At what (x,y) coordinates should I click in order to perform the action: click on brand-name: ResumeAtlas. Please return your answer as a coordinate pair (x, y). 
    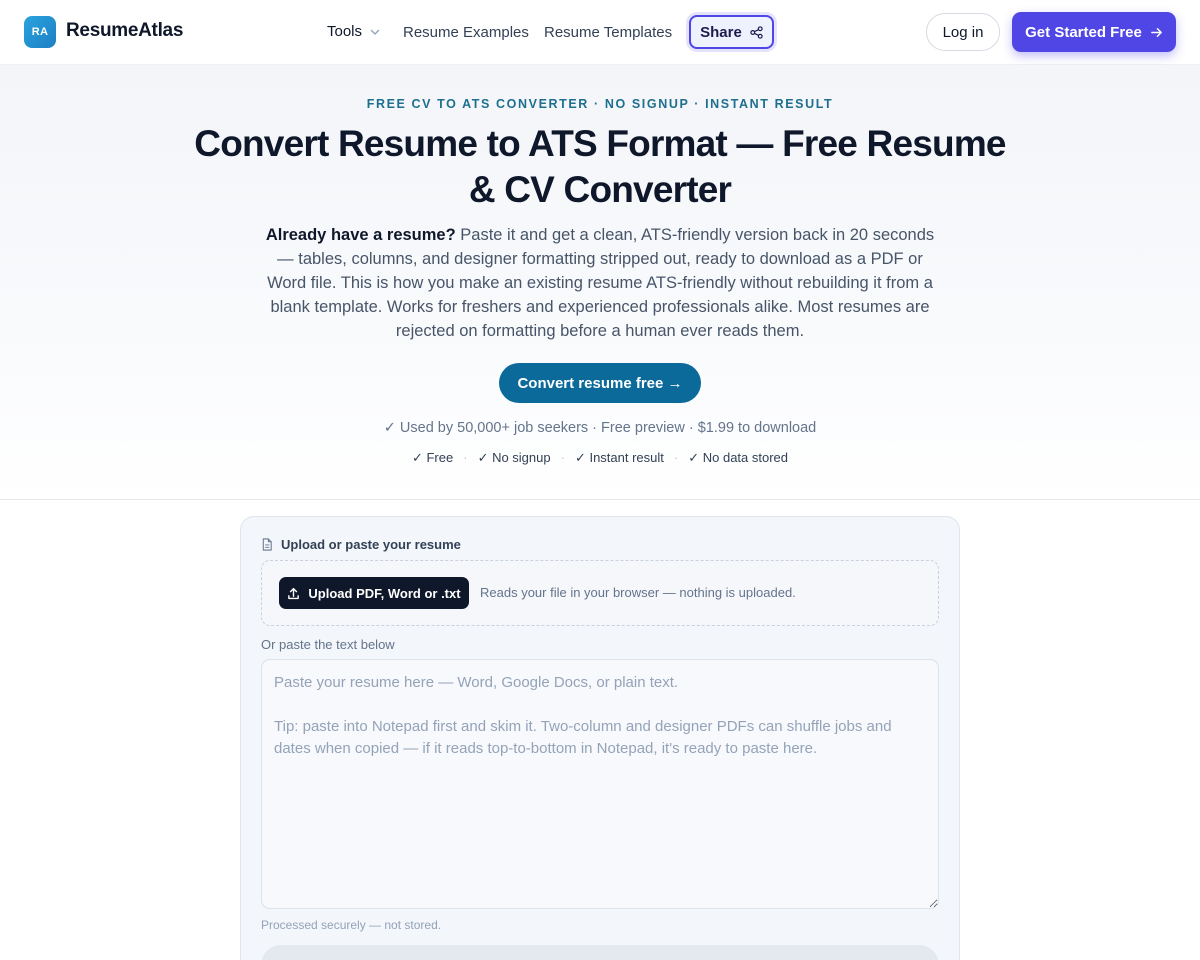
    Looking at the image, I should click on (124, 31).